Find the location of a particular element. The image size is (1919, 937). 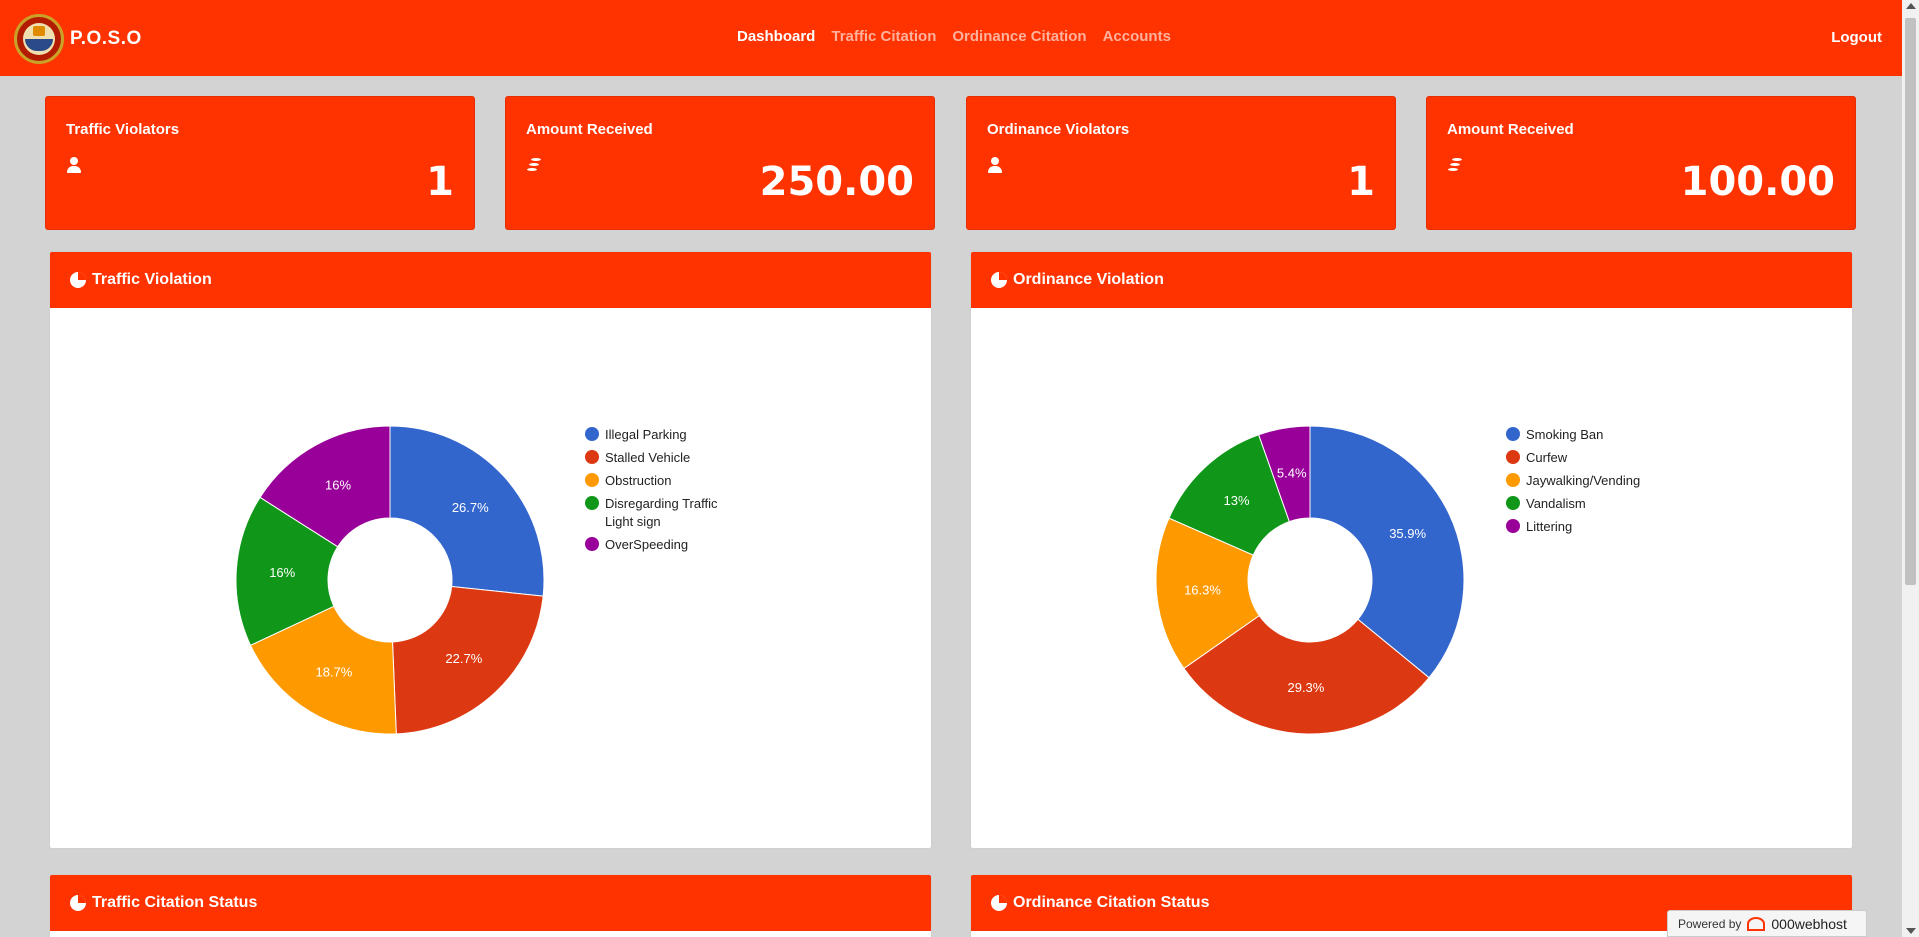

slice-label: 5.4% is located at coordinates (1292, 473).